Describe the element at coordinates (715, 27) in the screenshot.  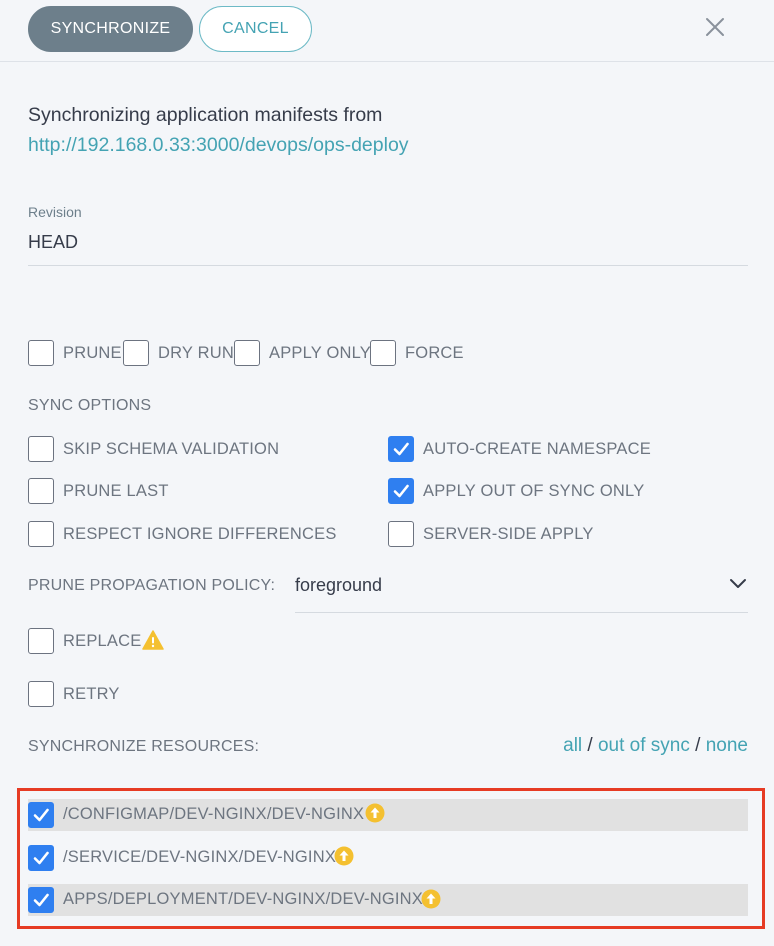
I see `close-icon` at that location.